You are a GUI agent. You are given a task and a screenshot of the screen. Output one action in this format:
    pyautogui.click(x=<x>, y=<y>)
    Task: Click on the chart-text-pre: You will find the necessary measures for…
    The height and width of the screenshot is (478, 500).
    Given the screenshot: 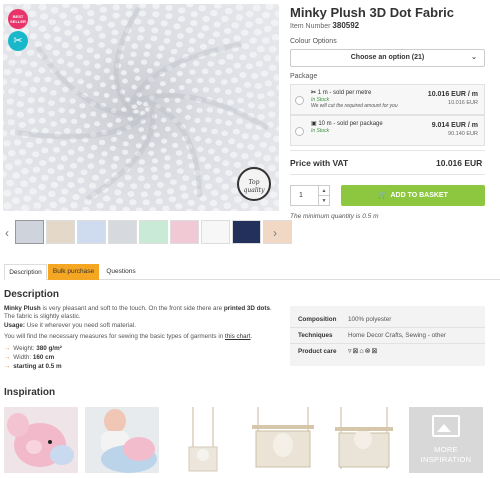 What is the action you would take?
    pyautogui.click(x=114, y=336)
    